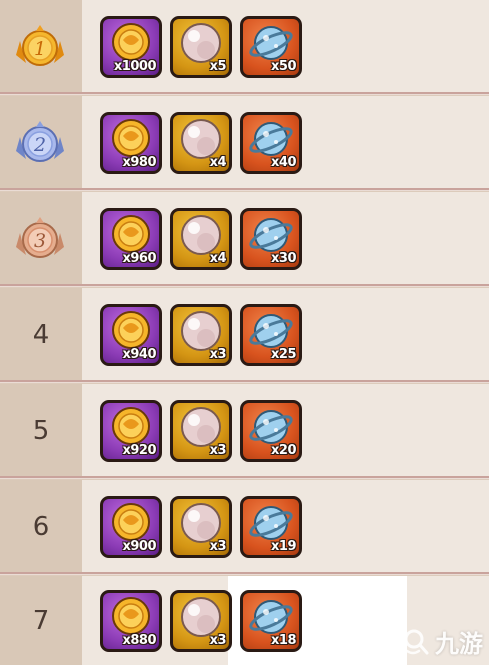 Image resolution: width=489 pixels, height=665 pixels. I want to click on gold-medal-icon: 1, so click(40, 45).